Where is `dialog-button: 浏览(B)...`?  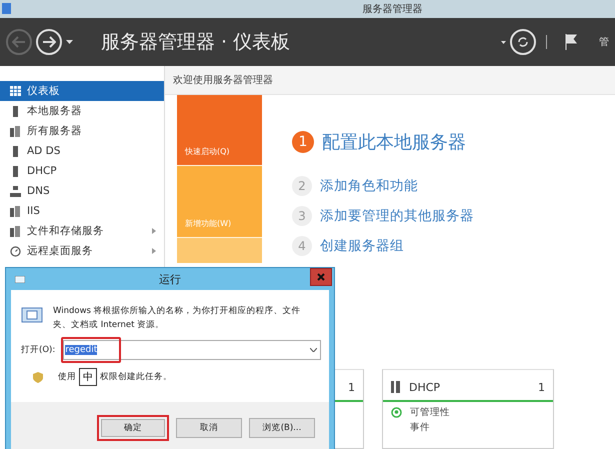
dialog-button: 浏览(B)... is located at coordinates (282, 428).